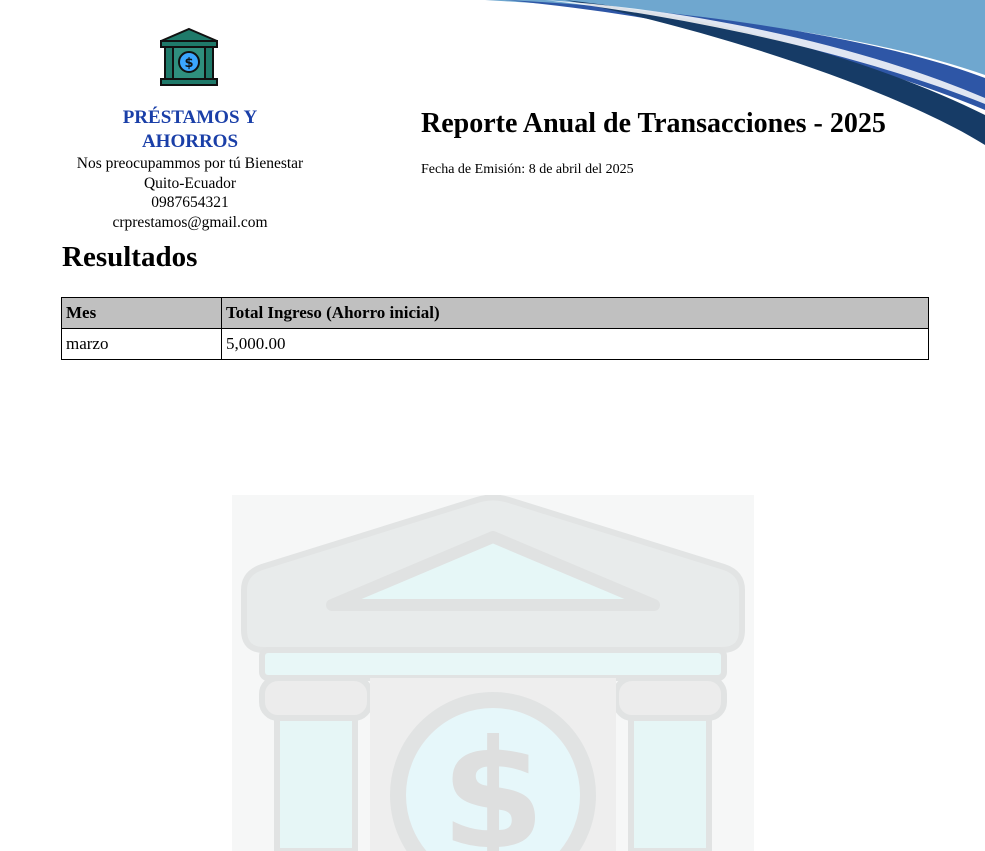  I want to click on company-phone: 0987654321, so click(190, 202).